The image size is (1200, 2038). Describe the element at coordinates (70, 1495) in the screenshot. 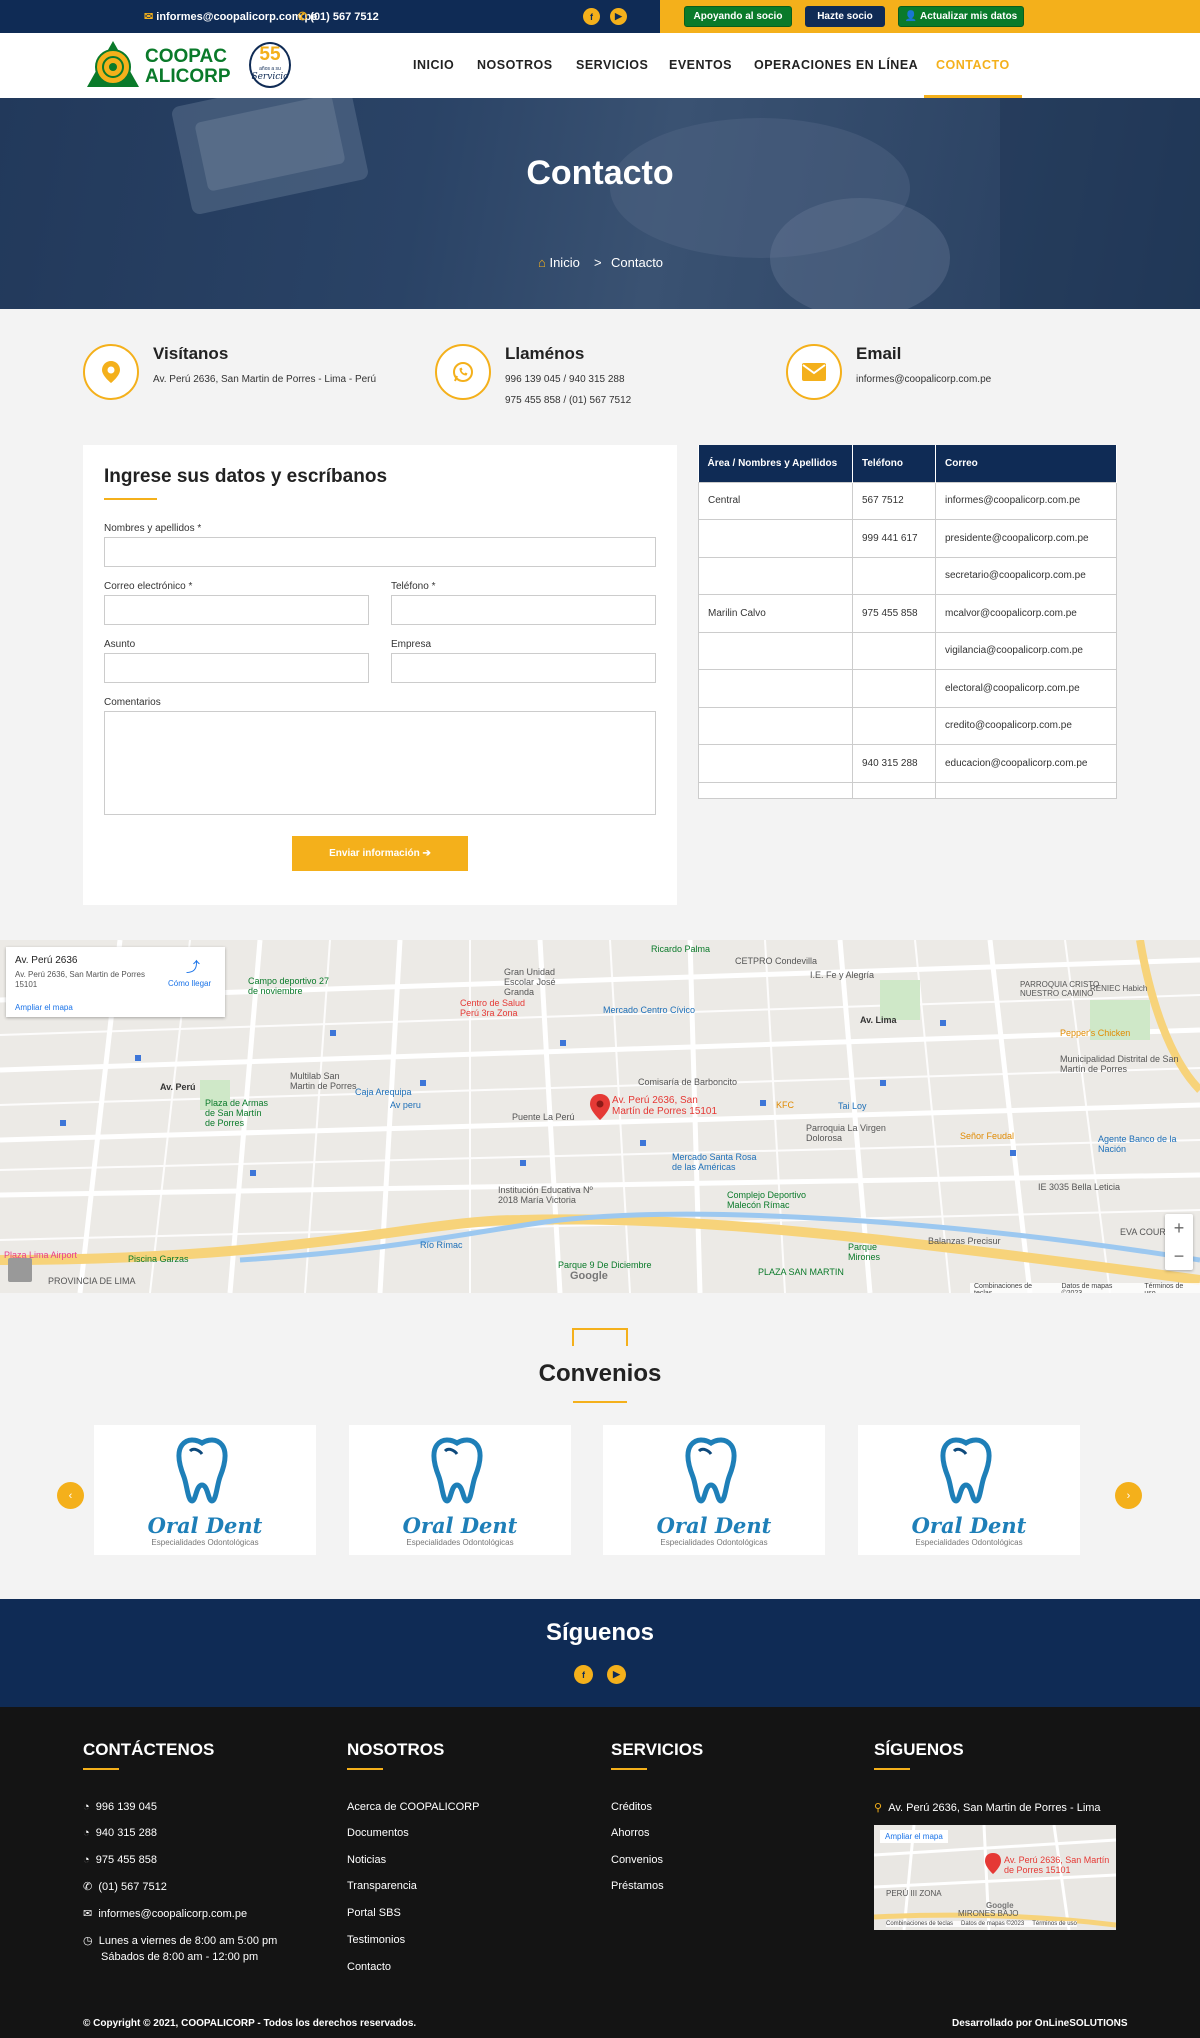

I see `carousel-prev-button: ‹` at that location.